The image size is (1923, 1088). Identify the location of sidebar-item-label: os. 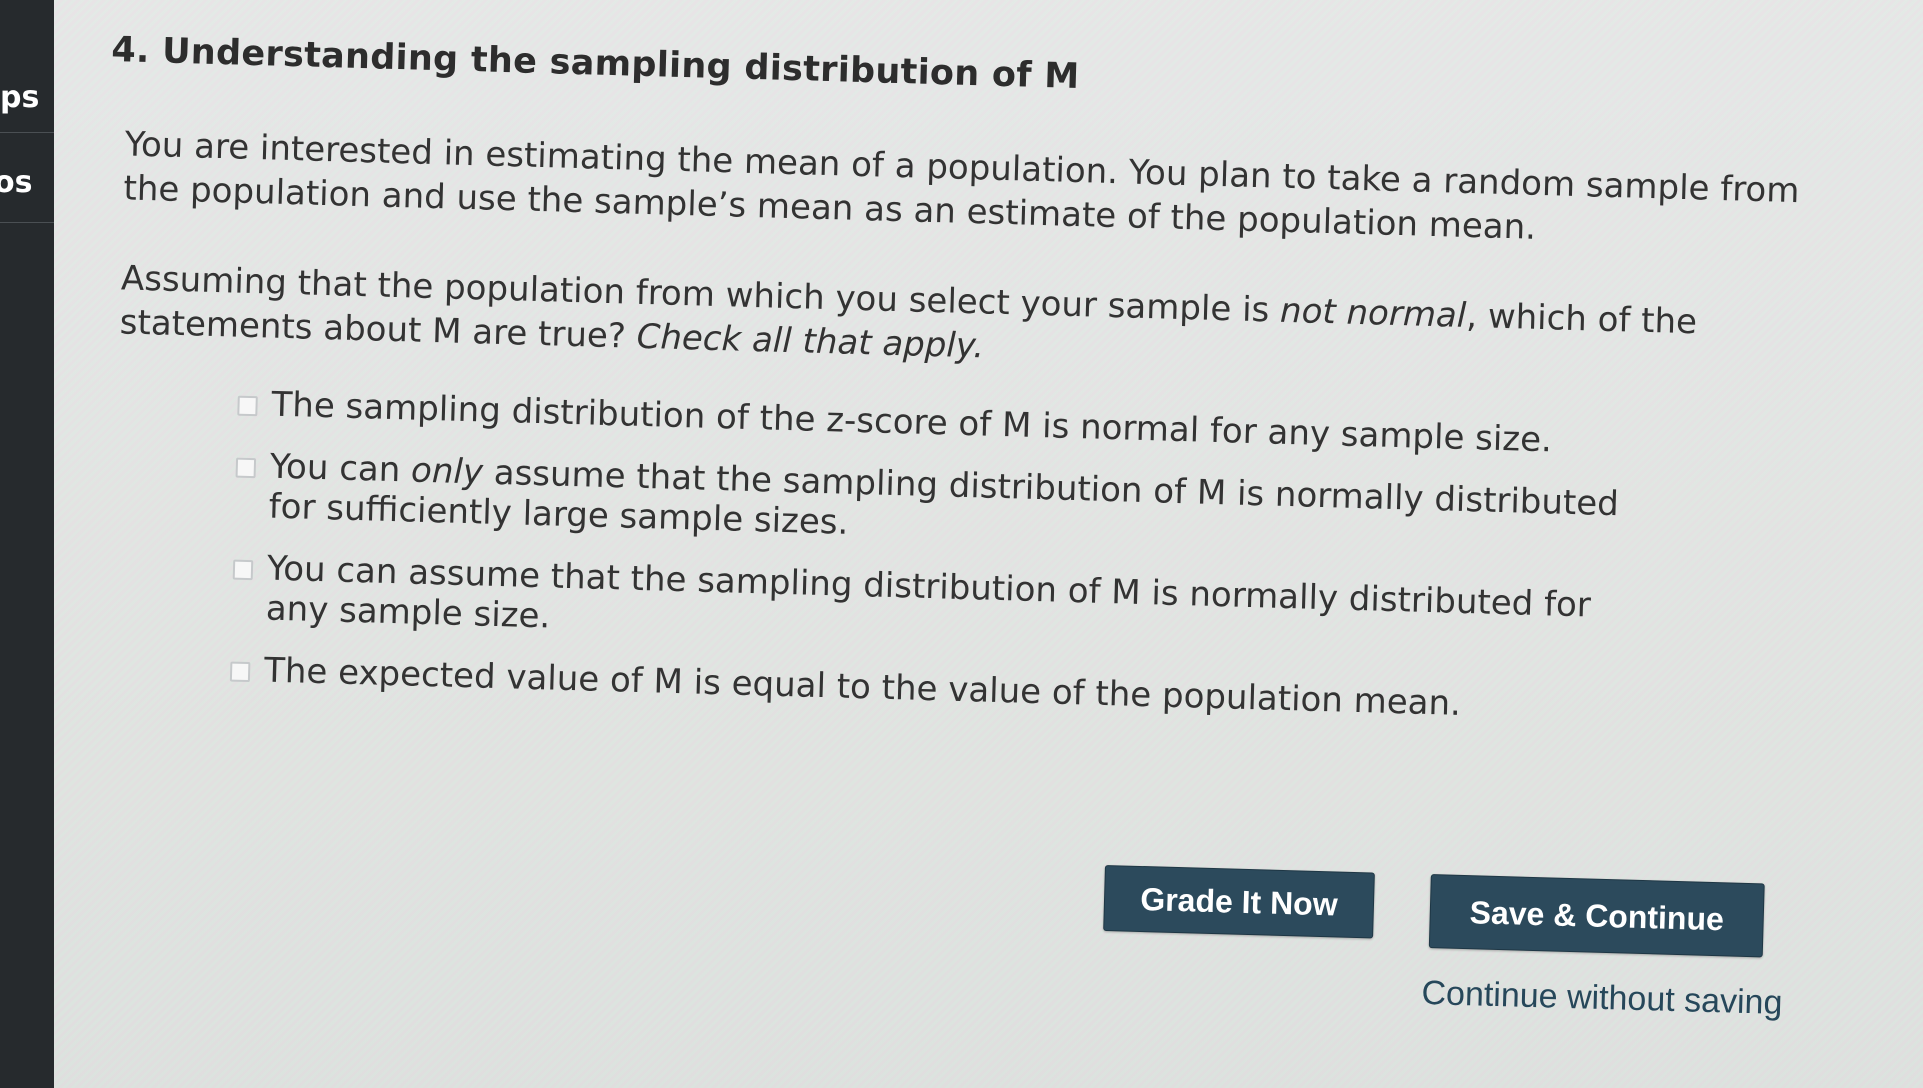
(16, 182).